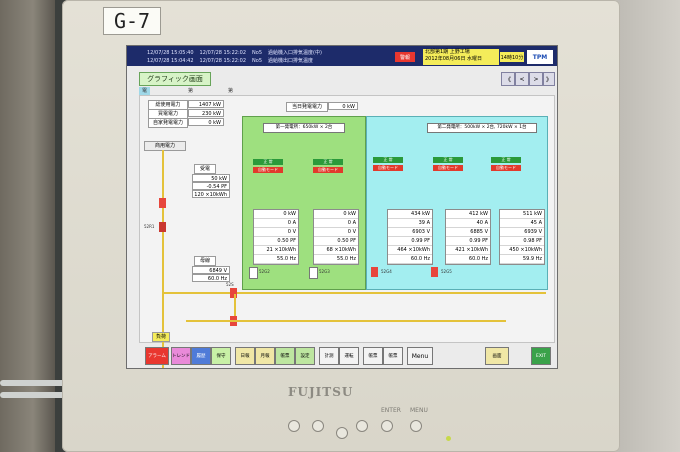 The height and width of the screenshot is (452, 680). I want to click on breaker-label: 52G5, so click(446, 271).